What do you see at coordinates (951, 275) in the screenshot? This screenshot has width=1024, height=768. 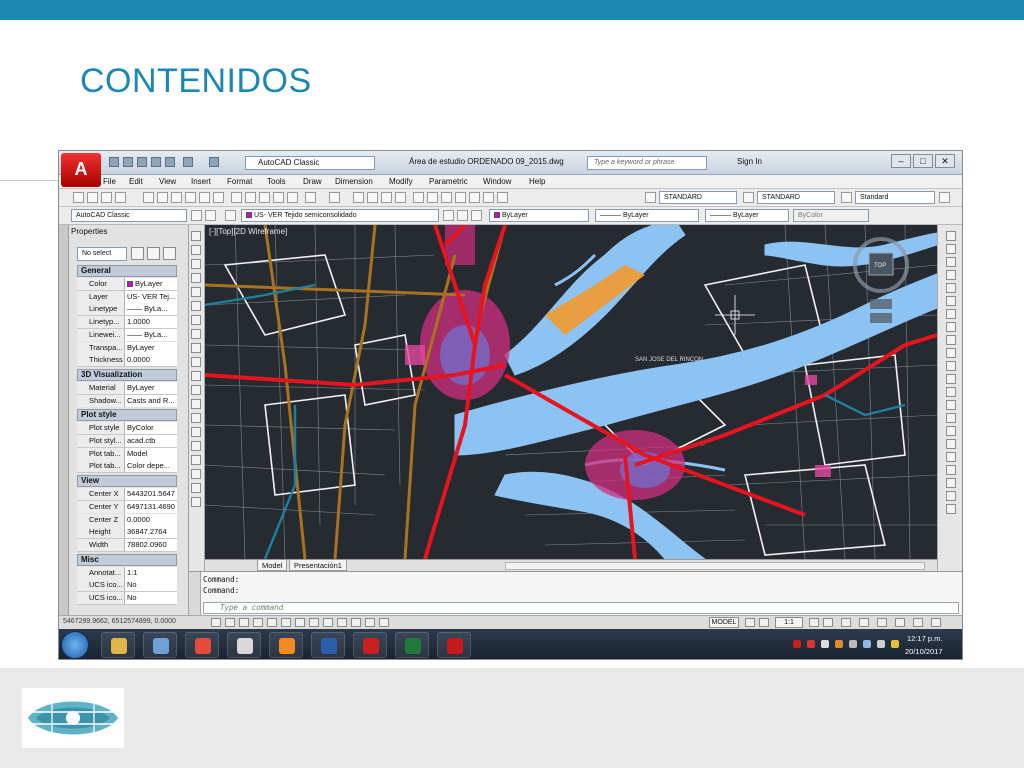 I see `offset-icon` at bounding box center [951, 275].